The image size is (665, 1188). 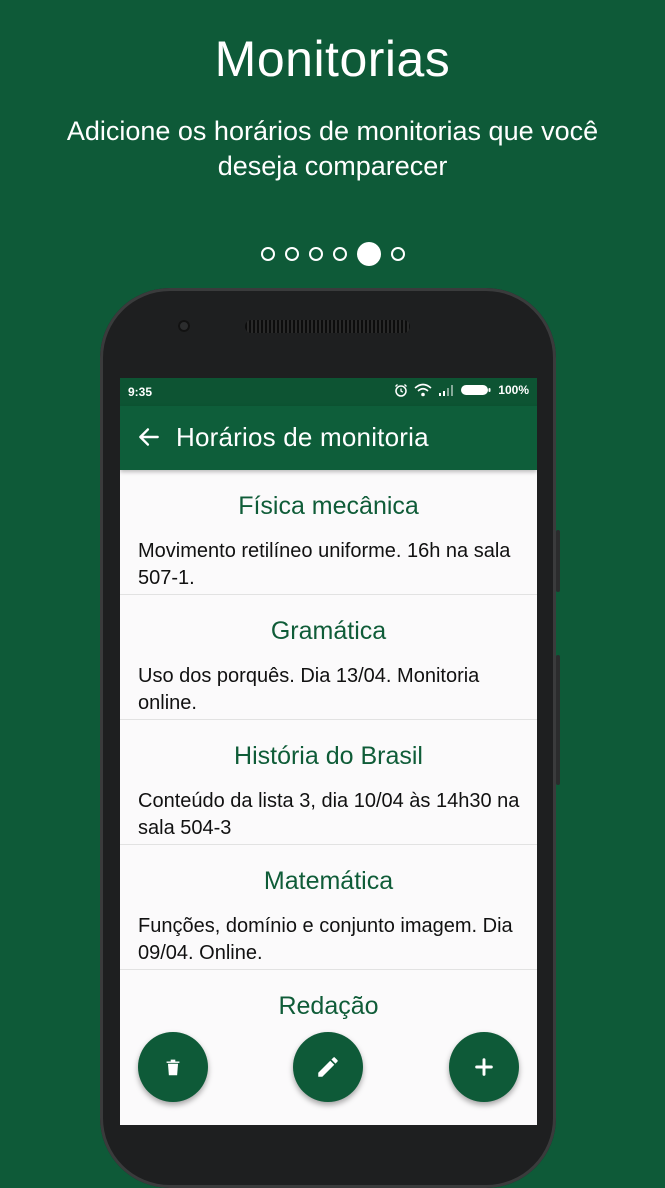 I want to click on item-subject: História do Brasil, so click(x=328, y=756).